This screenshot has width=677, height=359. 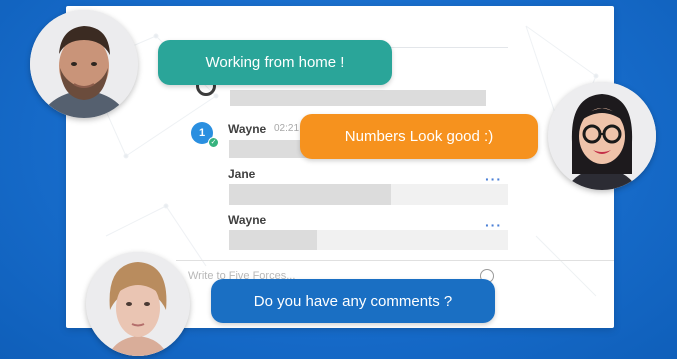 I want to click on bubble-text: Working from home !, so click(x=275, y=62).